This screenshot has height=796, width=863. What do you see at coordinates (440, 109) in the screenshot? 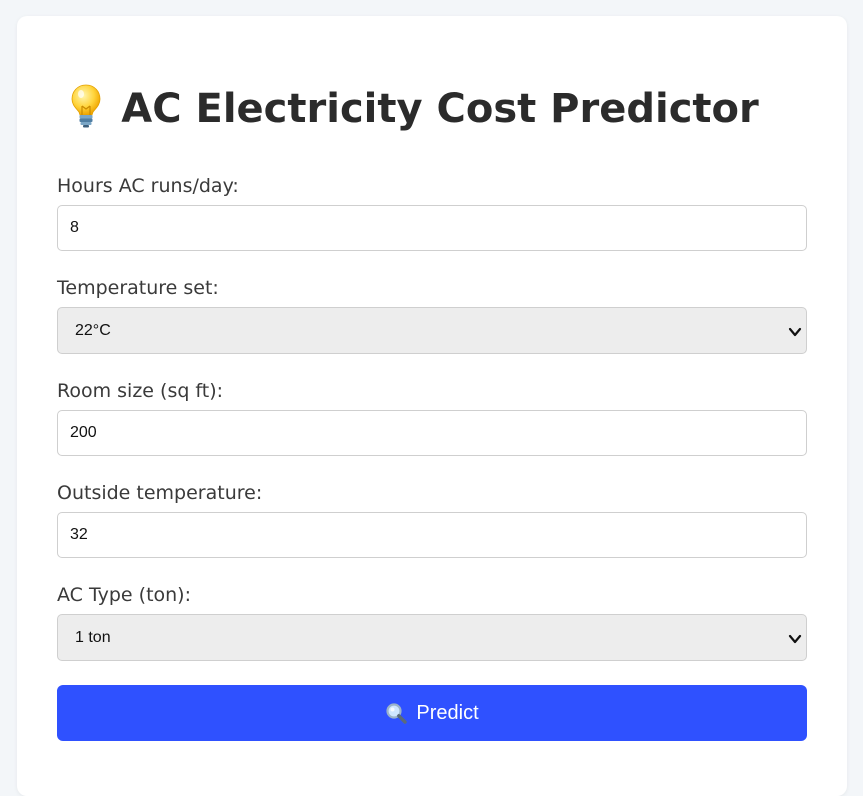
I see `page-title-text: AC Electricity Cost Predictor` at bounding box center [440, 109].